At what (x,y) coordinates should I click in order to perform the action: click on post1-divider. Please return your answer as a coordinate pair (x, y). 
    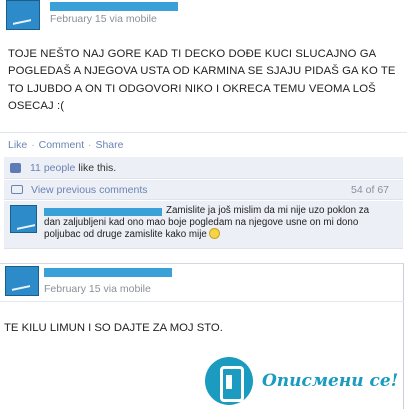
    Looking at the image, I should click on (203, 132).